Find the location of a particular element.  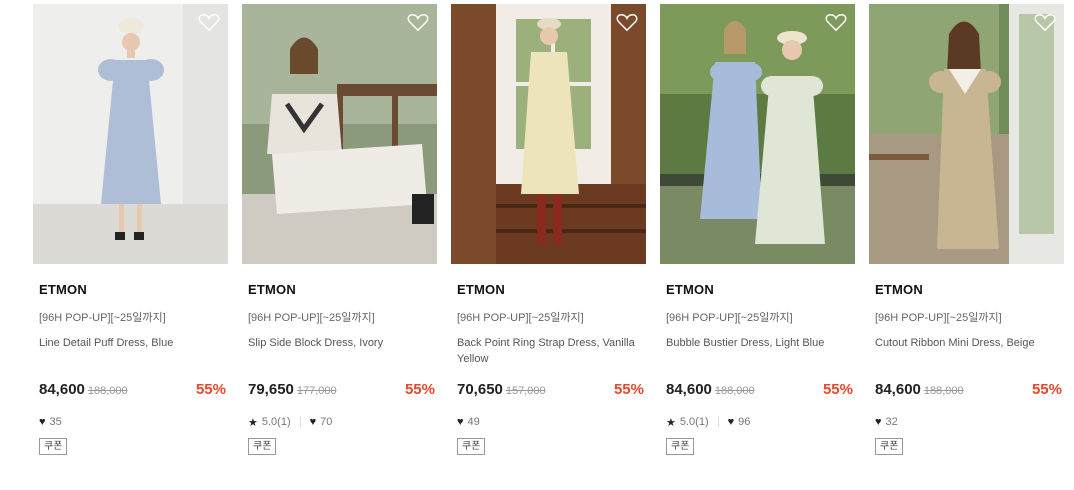

product-name: Line Detail Puff Dress, Blue is located at coordinates (133, 352).